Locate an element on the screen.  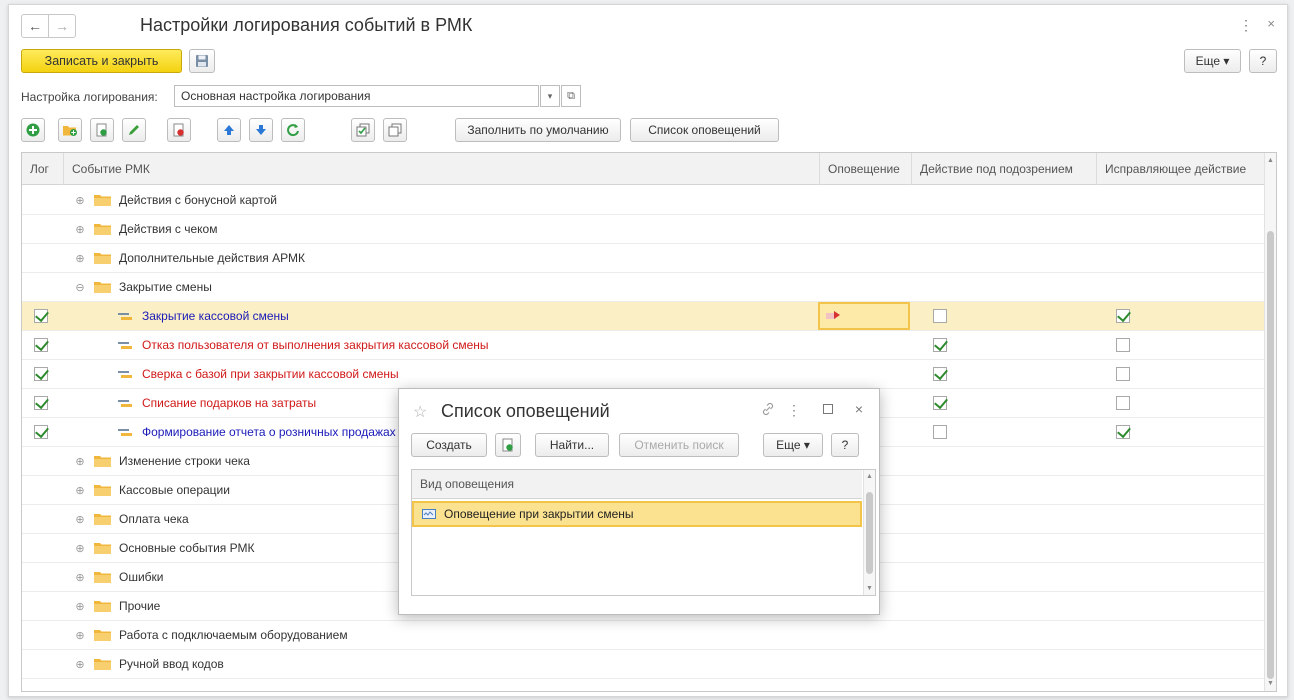
chevron-down-icon: ▾ is located at coordinates (550, 96).